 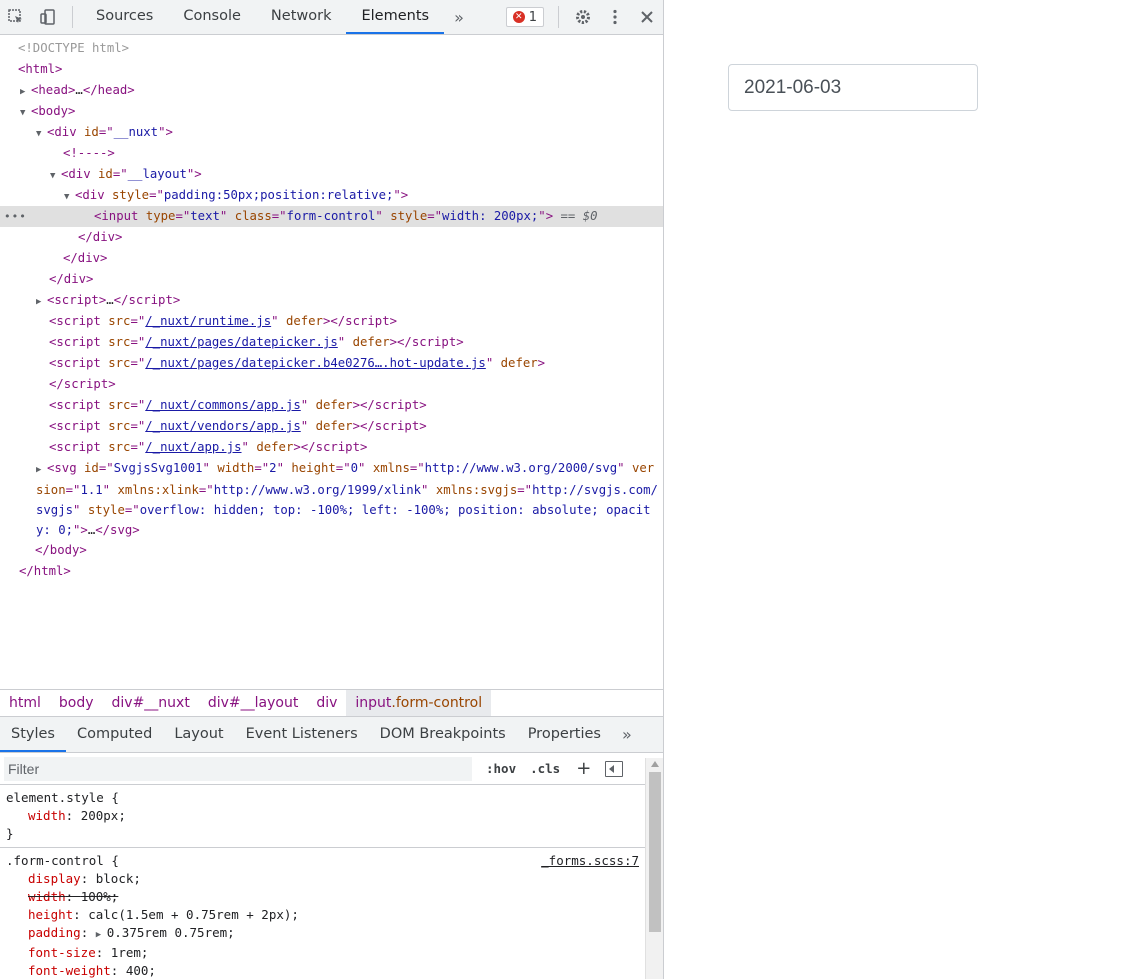 I want to click on styles-scrollbar, so click(x=654, y=868).